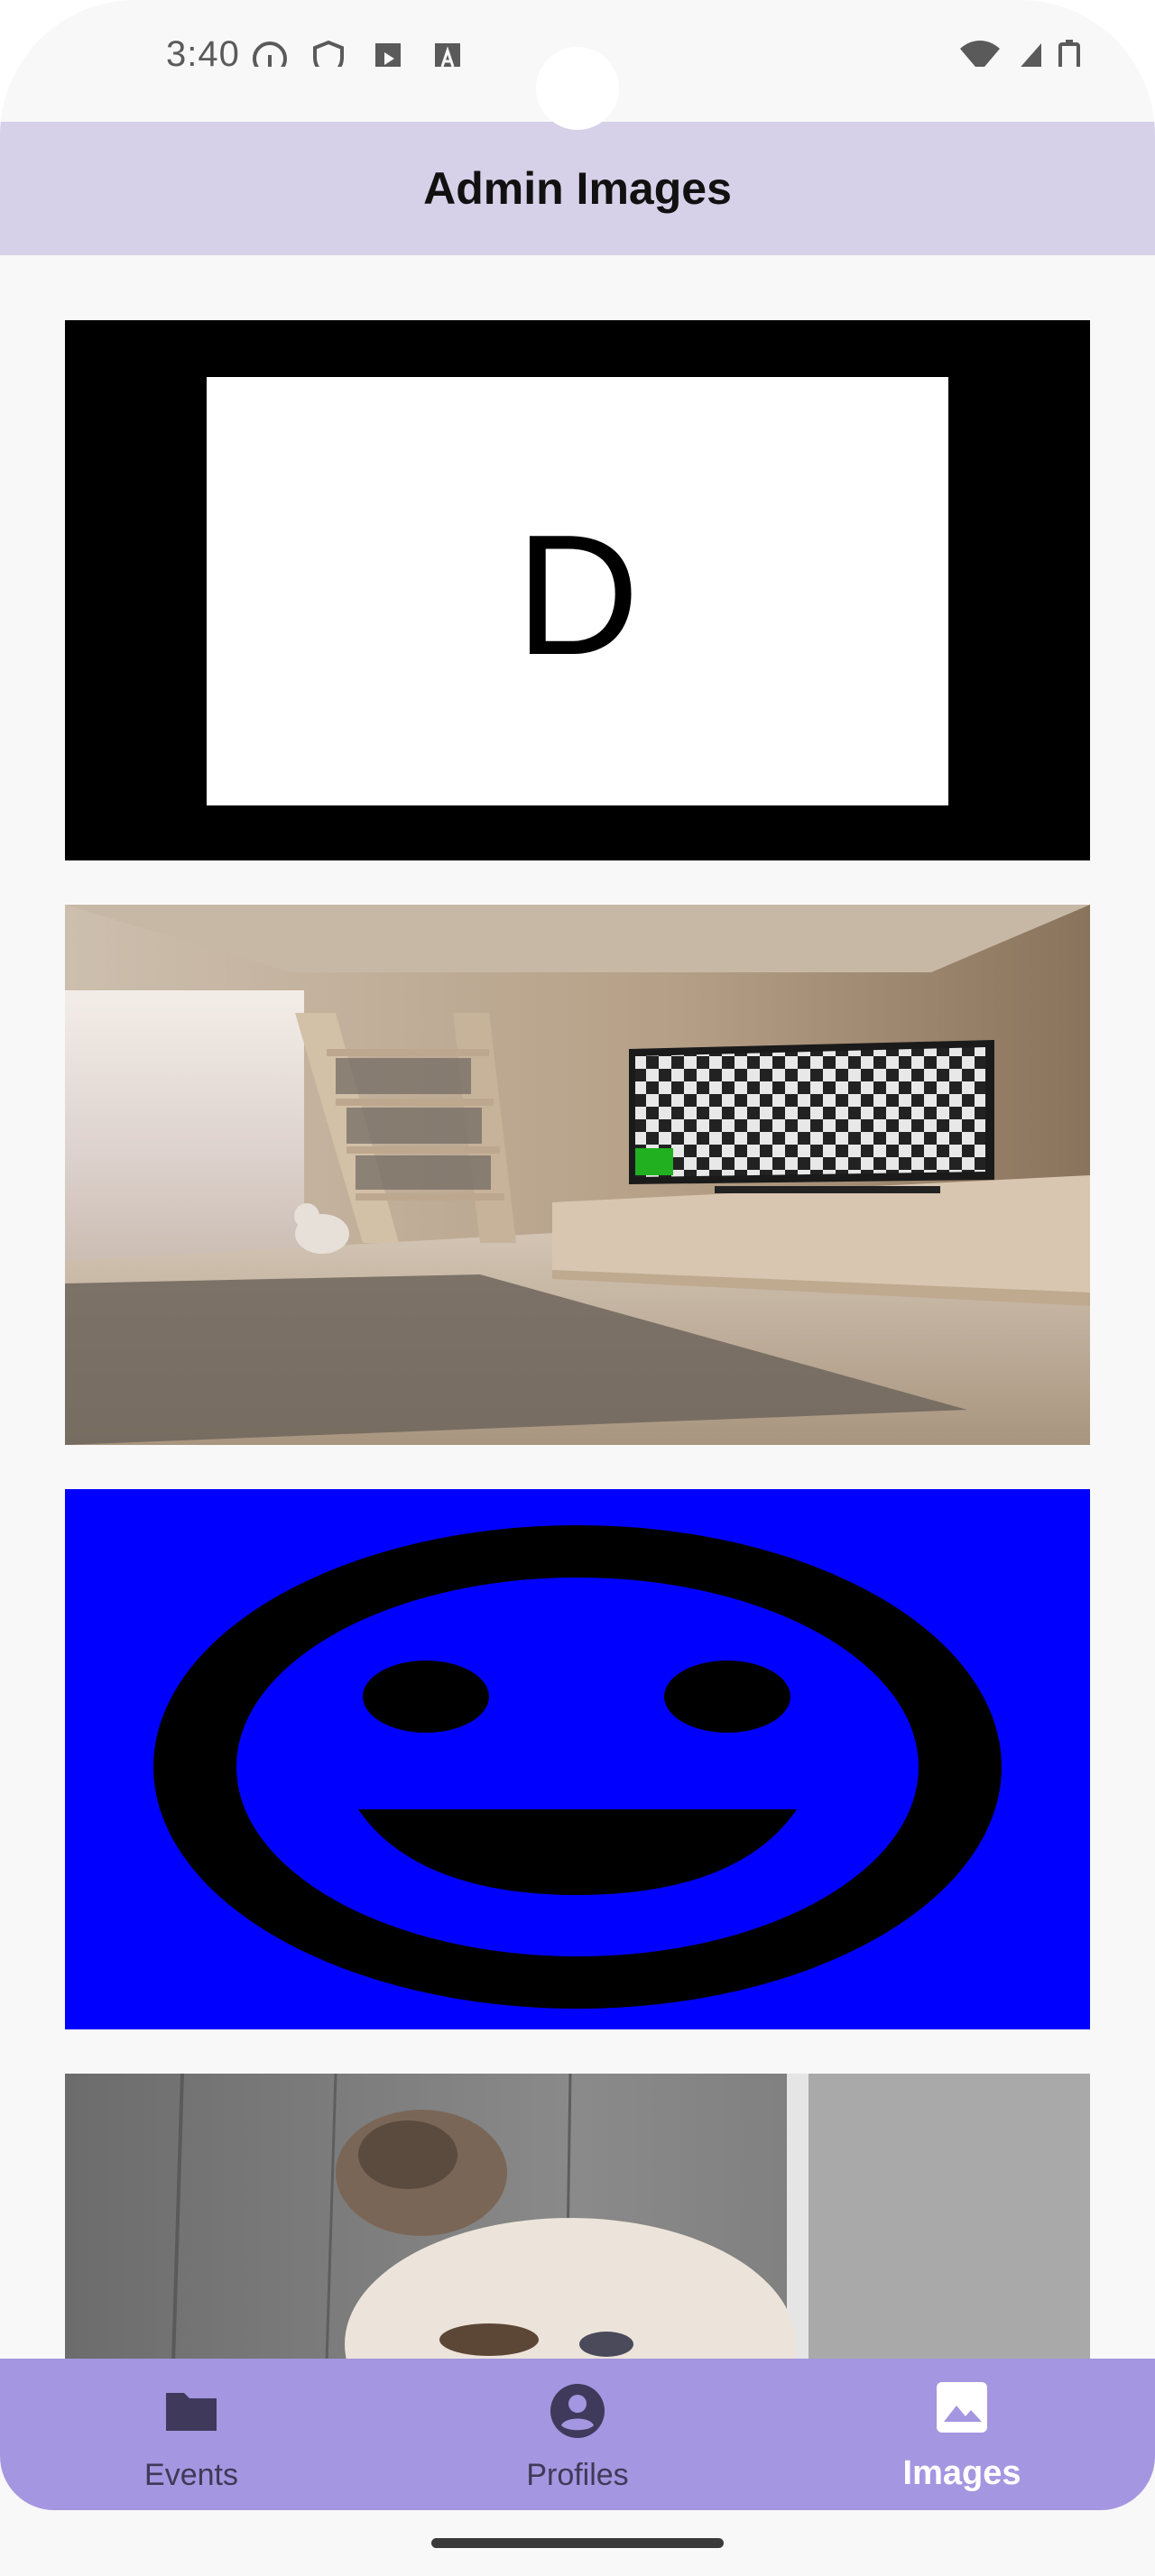 The height and width of the screenshot is (2576, 1155). I want to click on nav-images: Images, so click(962, 2434).